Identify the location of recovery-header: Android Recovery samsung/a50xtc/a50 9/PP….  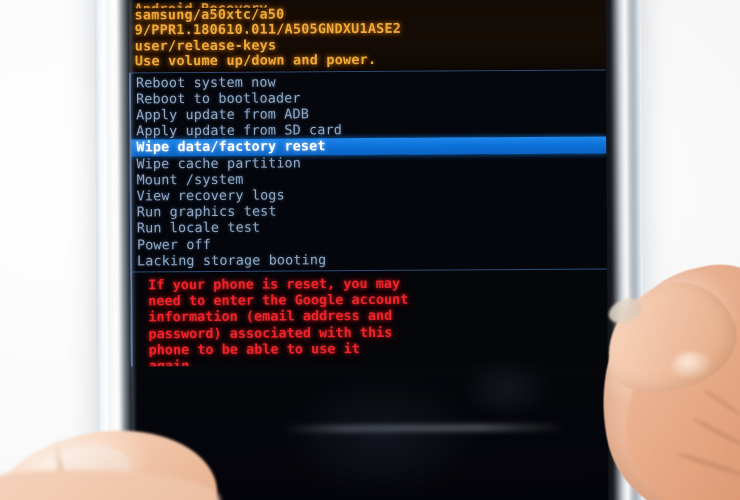
(367, 37).